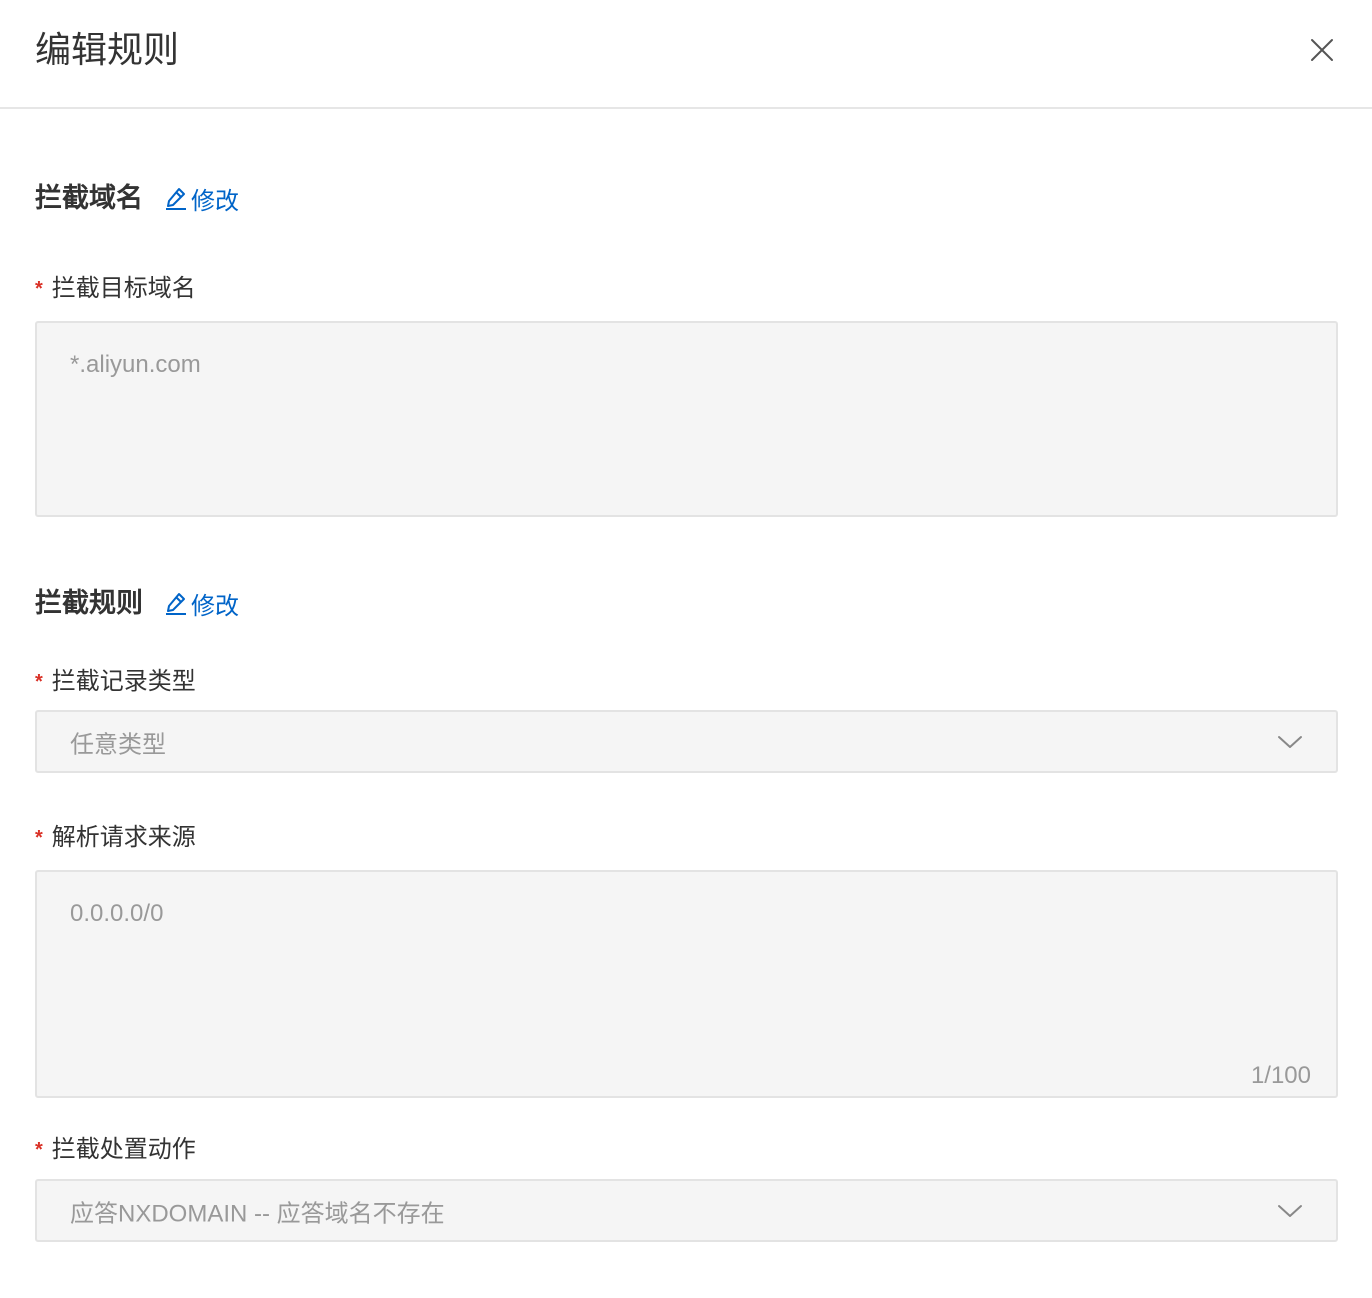 The height and width of the screenshot is (1298, 1372). I want to click on close-icon, so click(1322, 50).